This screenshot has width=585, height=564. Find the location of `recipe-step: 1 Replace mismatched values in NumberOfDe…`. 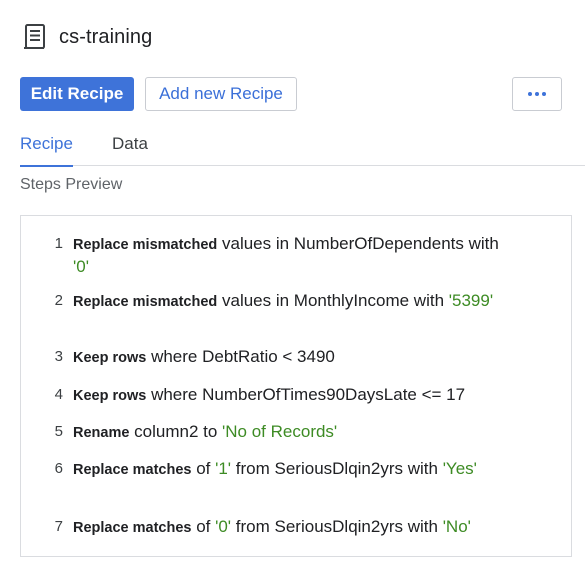

recipe-step: 1 Replace mismatched values in NumberOfDe… is located at coordinates (296, 255).